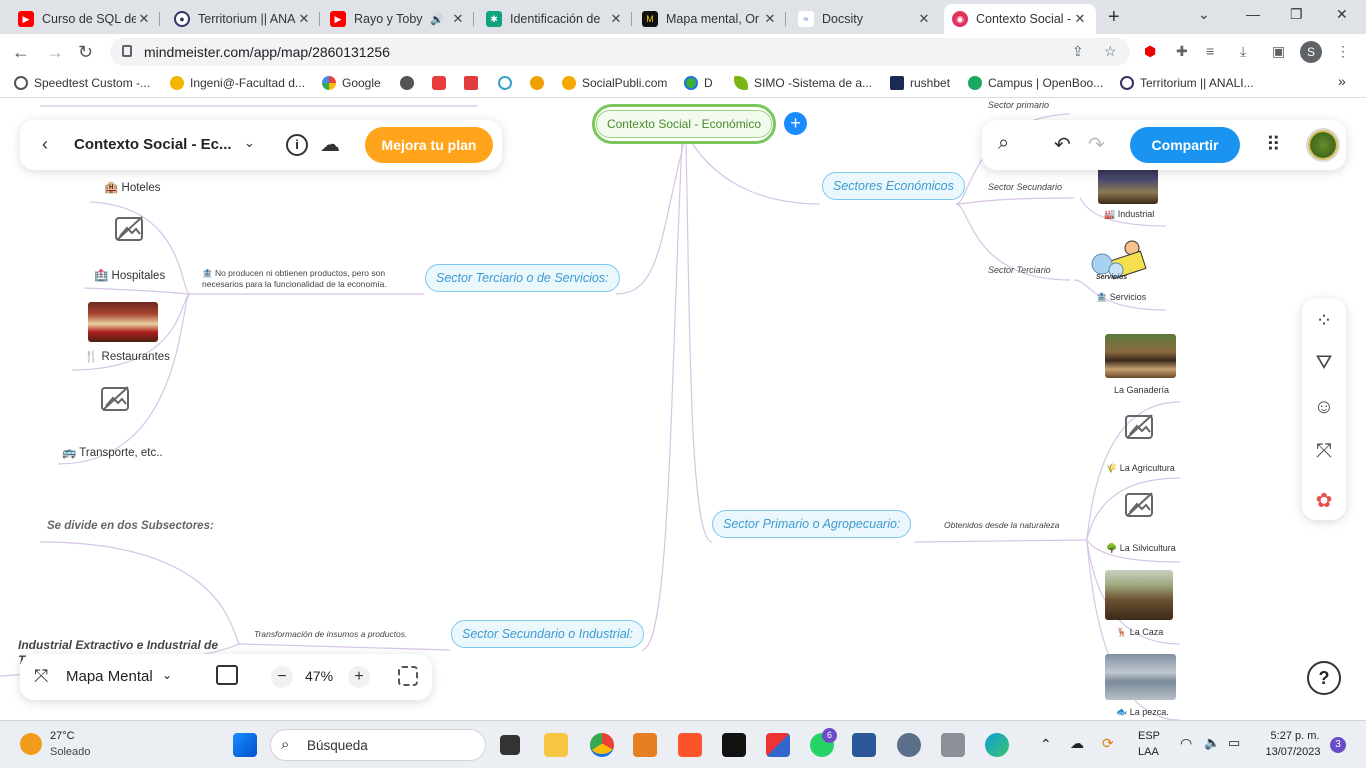  I want to click on back-icon: ‹, so click(45, 144).